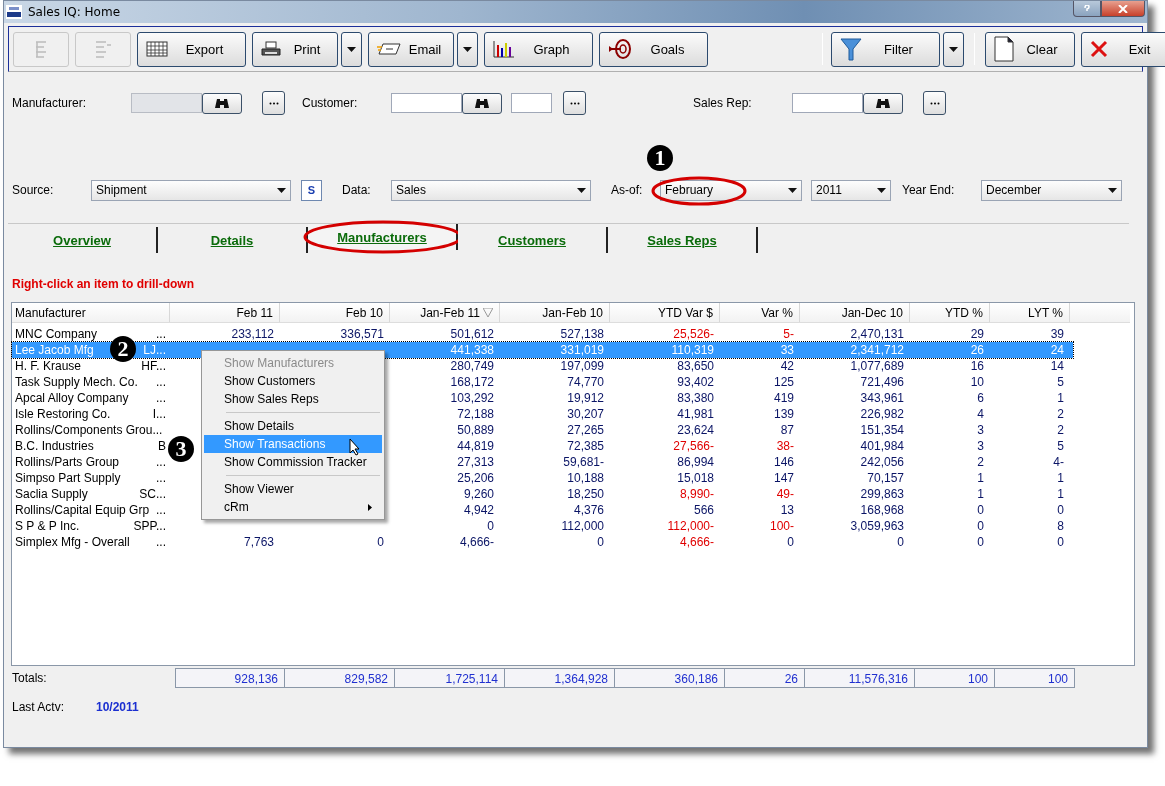 Image resolution: width=1165 pixels, height=786 pixels. What do you see at coordinates (191, 49) in the screenshot?
I see `toolbar-button: Export` at bounding box center [191, 49].